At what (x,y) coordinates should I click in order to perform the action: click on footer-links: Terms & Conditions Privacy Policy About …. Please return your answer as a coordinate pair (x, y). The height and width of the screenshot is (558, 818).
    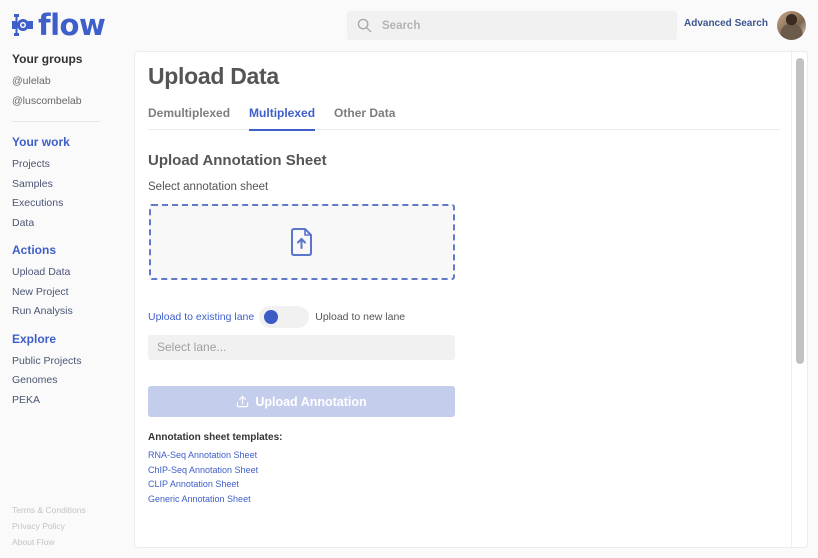
    Looking at the image, I should click on (49, 526).